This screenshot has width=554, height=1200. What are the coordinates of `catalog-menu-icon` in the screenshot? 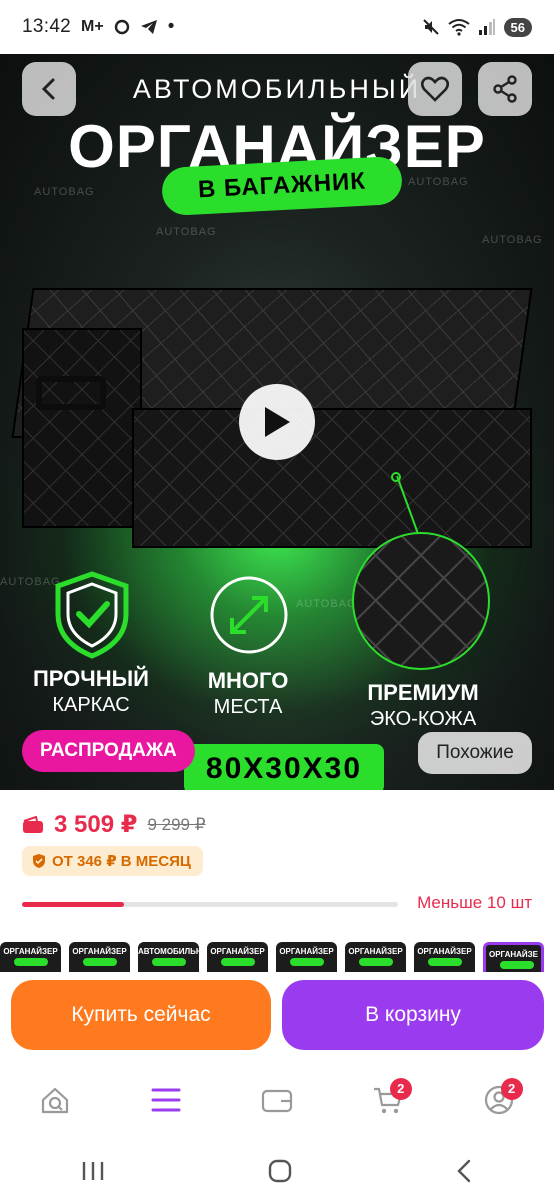 It's located at (166, 1100).